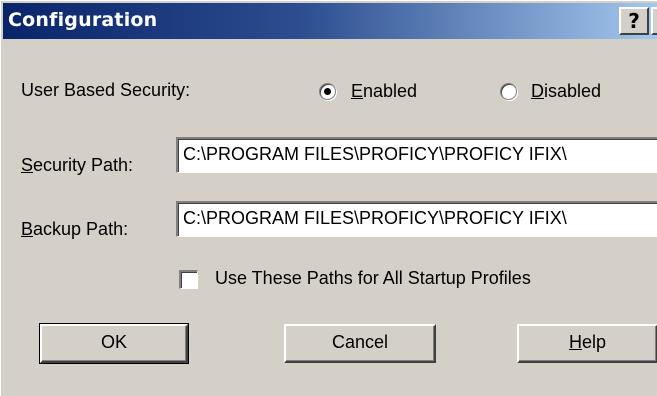 The height and width of the screenshot is (396, 657). What do you see at coordinates (188, 279) in the screenshot?
I see `use-paths-checkbox` at bounding box center [188, 279].